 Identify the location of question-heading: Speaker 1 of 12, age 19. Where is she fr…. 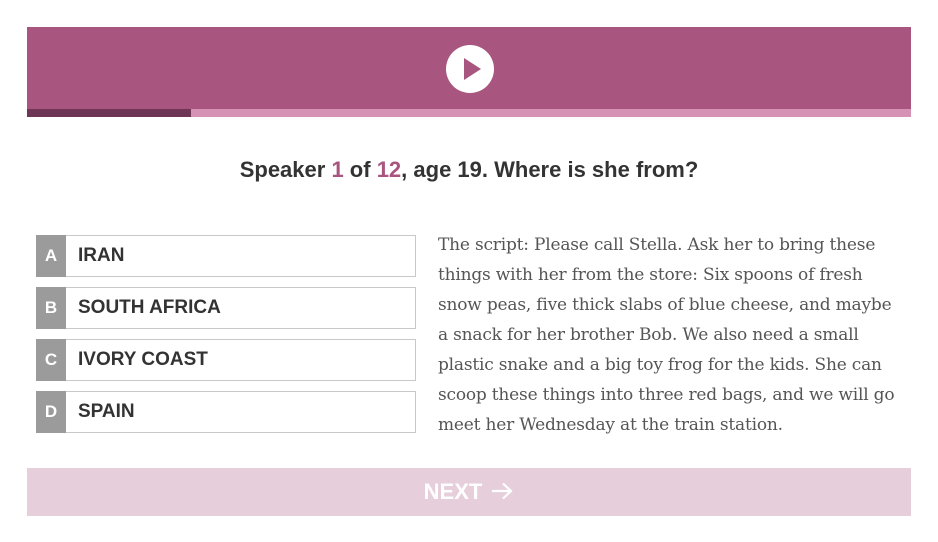
(469, 170).